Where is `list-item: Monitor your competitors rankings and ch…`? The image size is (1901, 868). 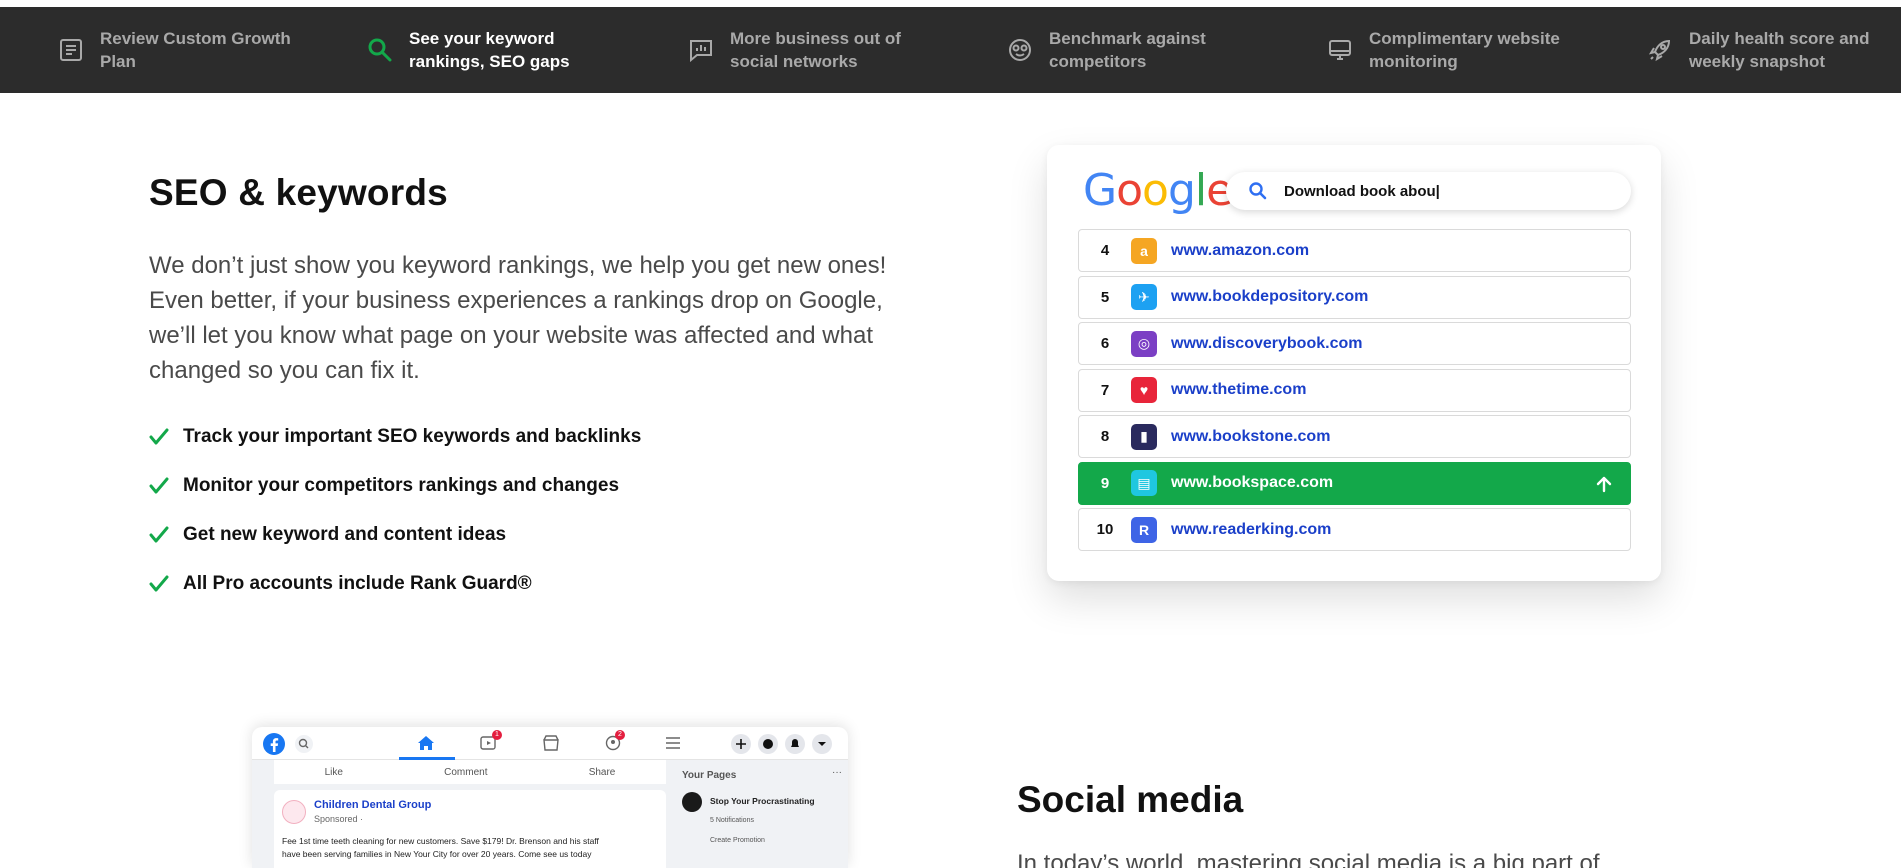
list-item: Monitor your competitors rankings and ch… is located at coordinates (395, 485).